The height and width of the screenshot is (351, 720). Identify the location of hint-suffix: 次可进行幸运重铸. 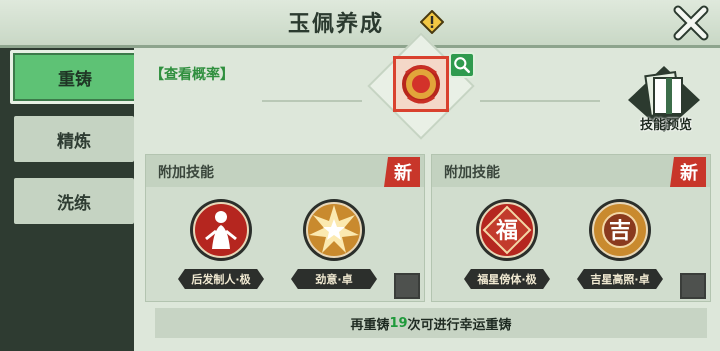
(459, 325).